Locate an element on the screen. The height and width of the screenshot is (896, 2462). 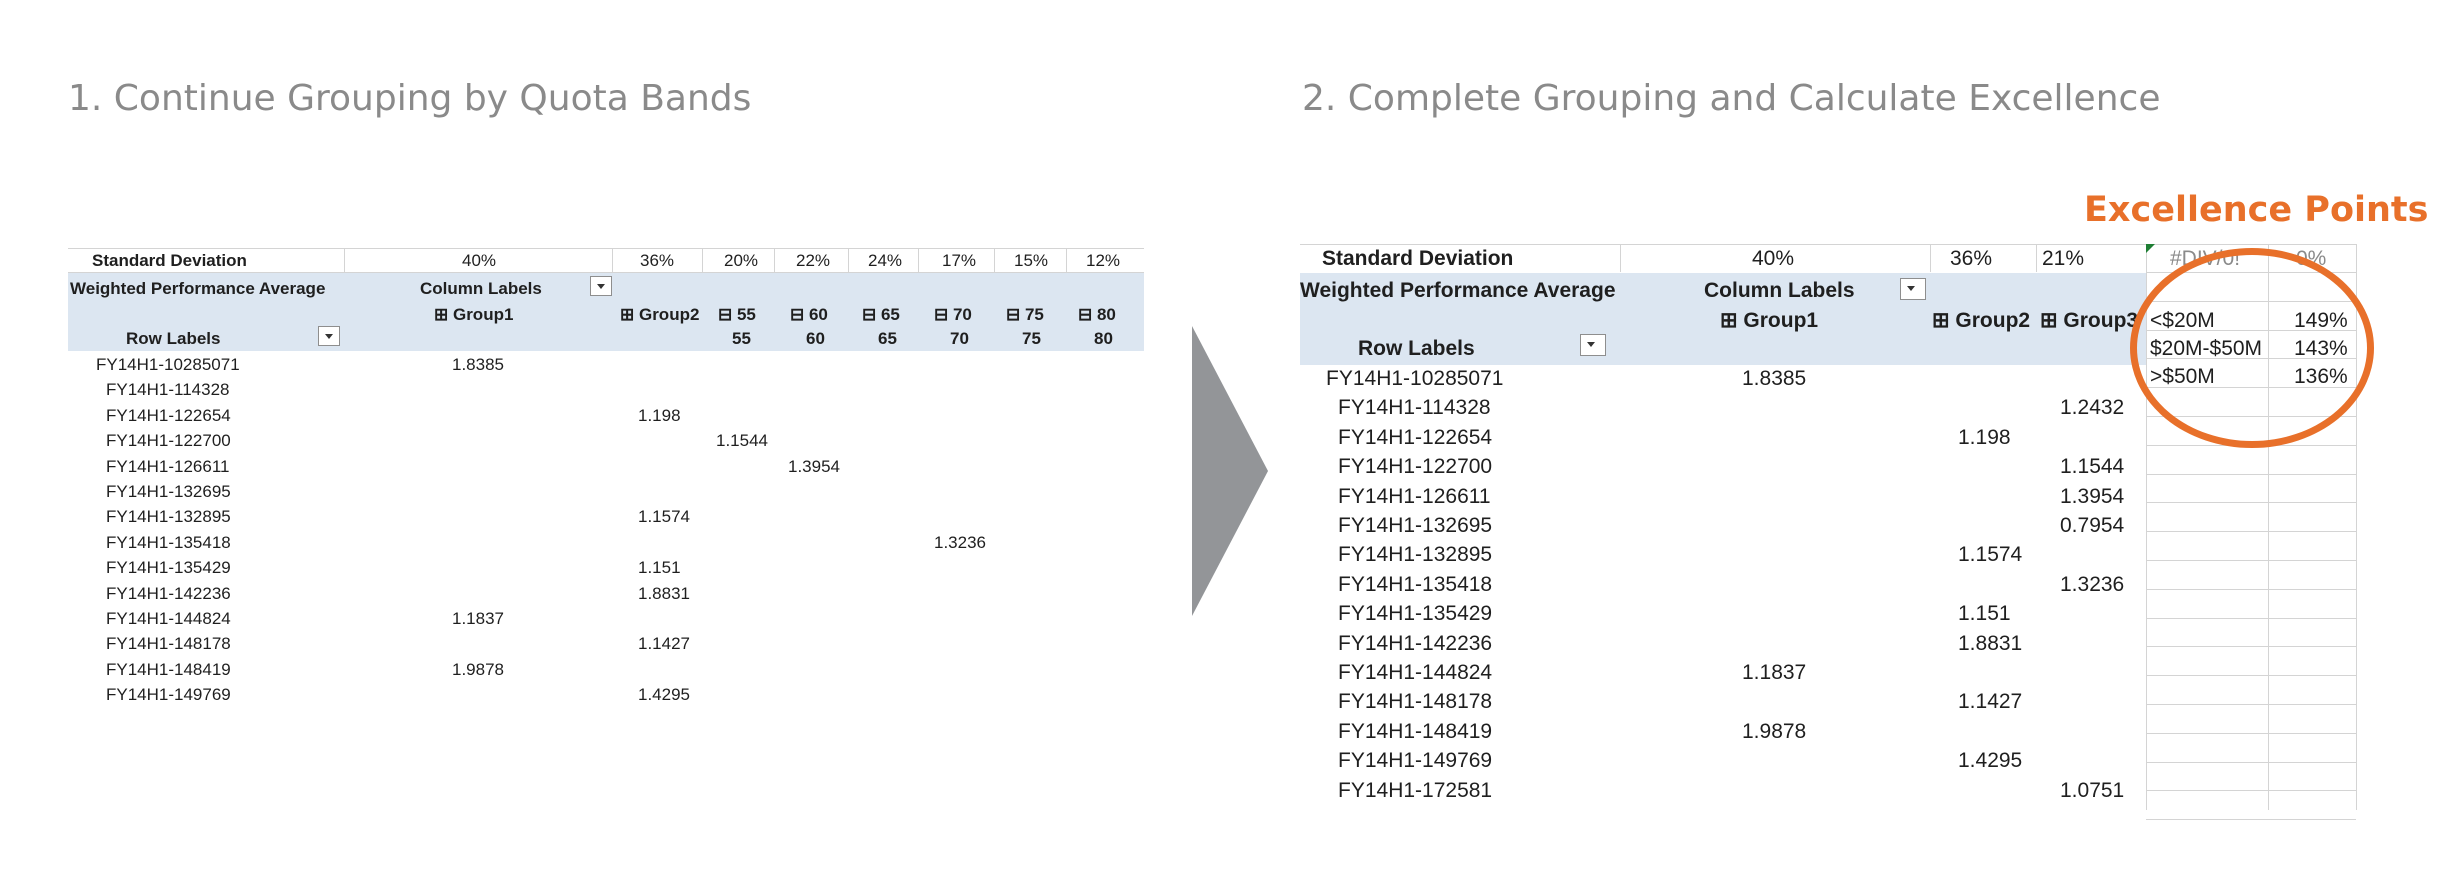
row-label: FY14H1-148419 is located at coordinates (1415, 731).